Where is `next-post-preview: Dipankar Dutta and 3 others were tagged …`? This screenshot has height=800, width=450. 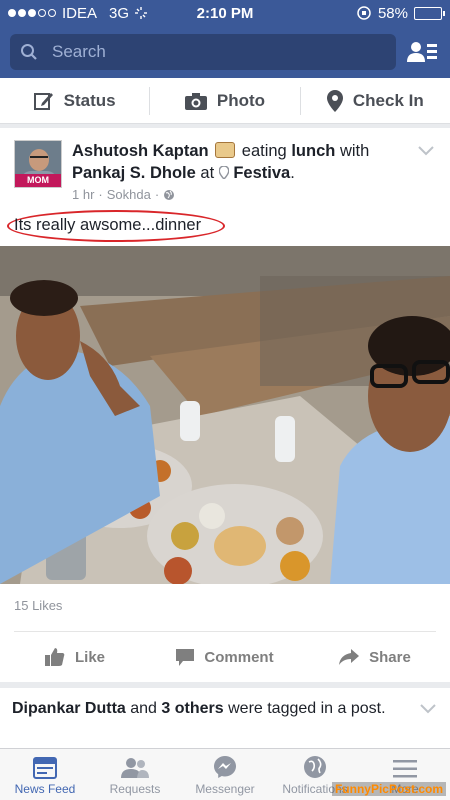
next-post-preview: Dipankar Dutta and 3 others were tagged … is located at coordinates (225, 718).